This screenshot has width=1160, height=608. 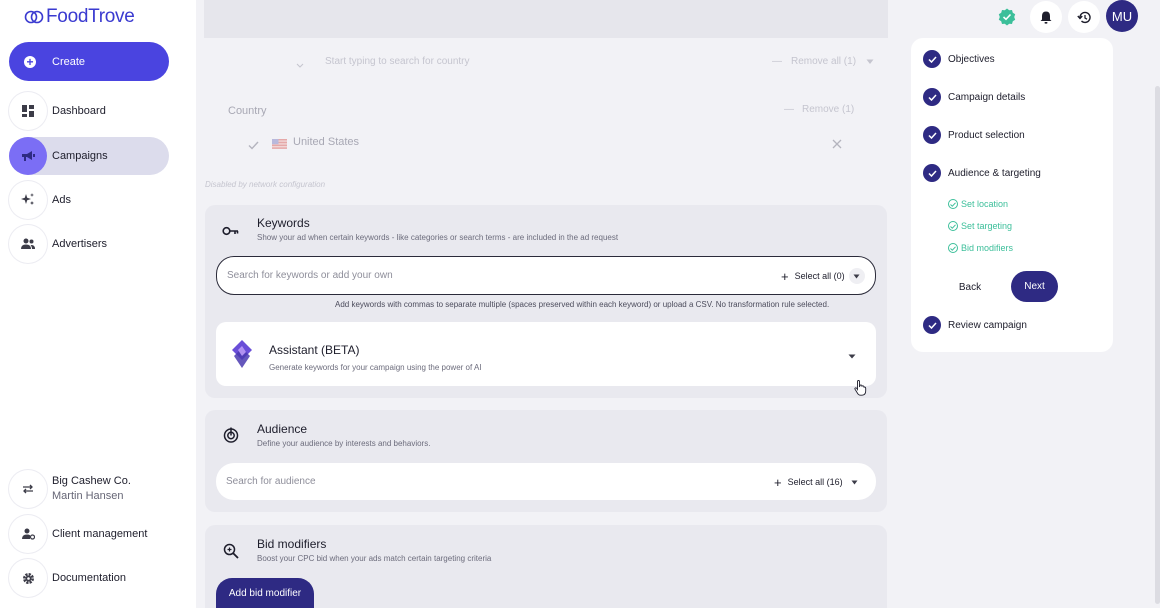 What do you see at coordinates (819, 276) in the screenshot?
I see `select-all-label: Select all (0)` at bounding box center [819, 276].